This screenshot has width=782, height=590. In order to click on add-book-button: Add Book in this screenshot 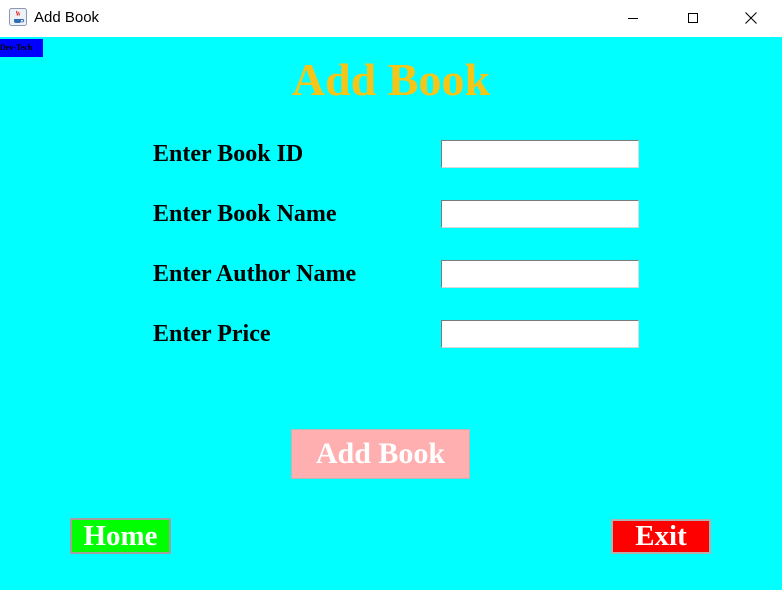, I will do `click(380, 454)`.